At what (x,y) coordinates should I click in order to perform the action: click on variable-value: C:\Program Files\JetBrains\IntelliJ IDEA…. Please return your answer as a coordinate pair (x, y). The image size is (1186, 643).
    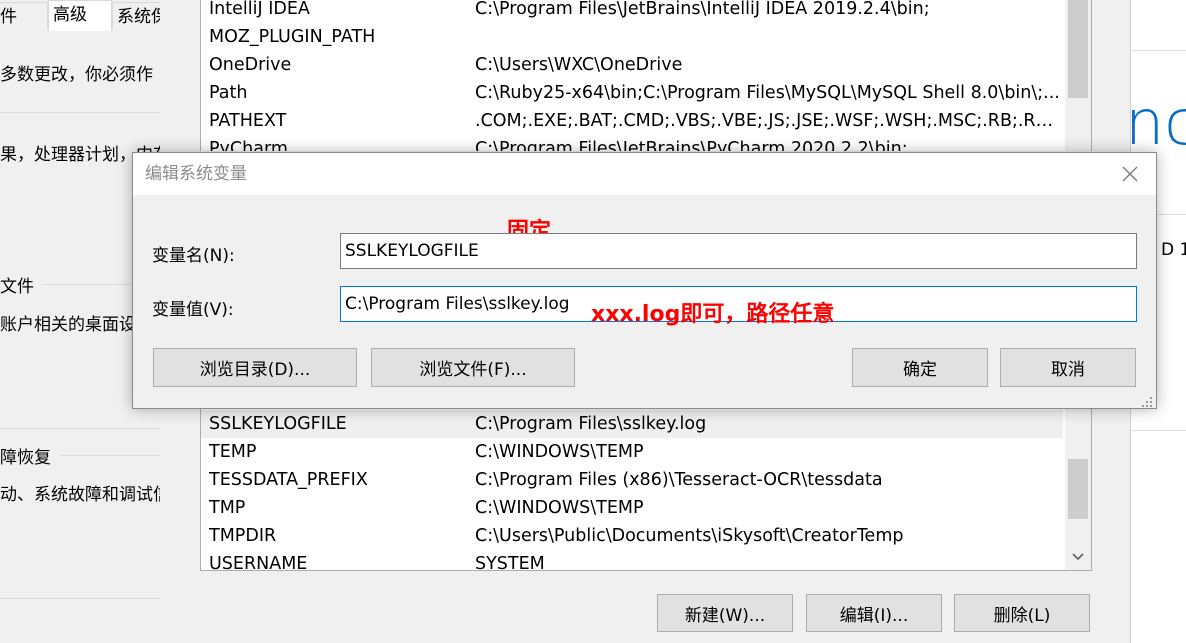
    Looking at the image, I should click on (702, 9).